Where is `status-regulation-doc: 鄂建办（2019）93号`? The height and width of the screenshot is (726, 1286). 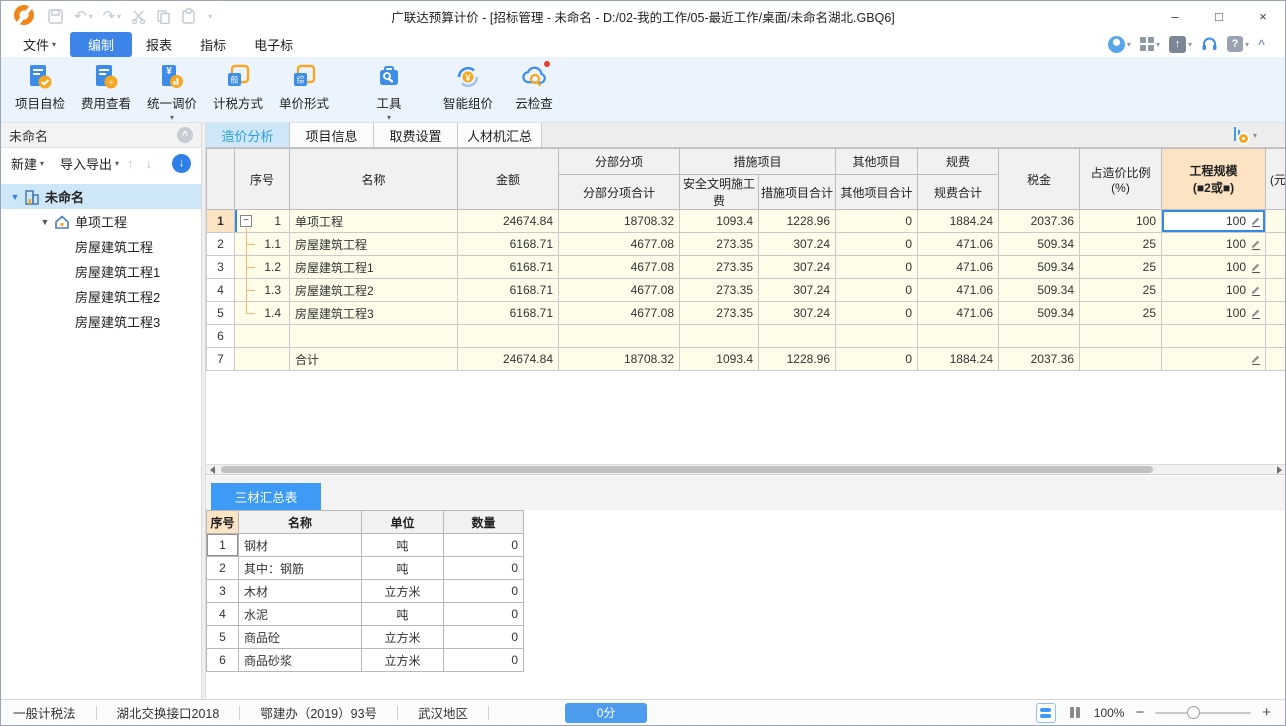 status-regulation-doc: 鄂建办（2019）93号 is located at coordinates (318, 712).